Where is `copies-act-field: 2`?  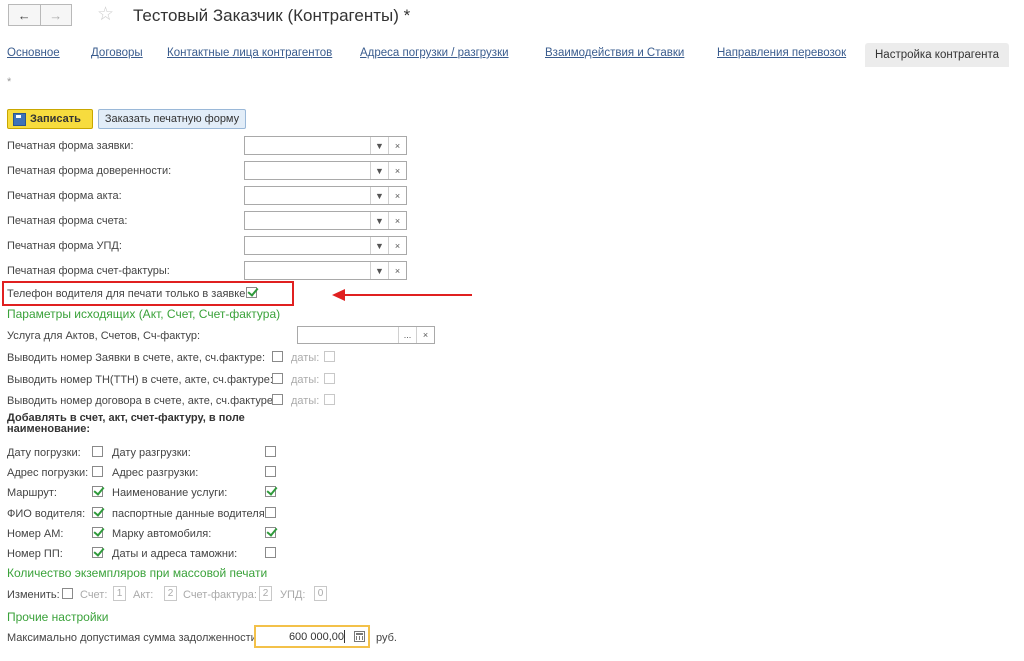 copies-act-field: 2 is located at coordinates (170, 593).